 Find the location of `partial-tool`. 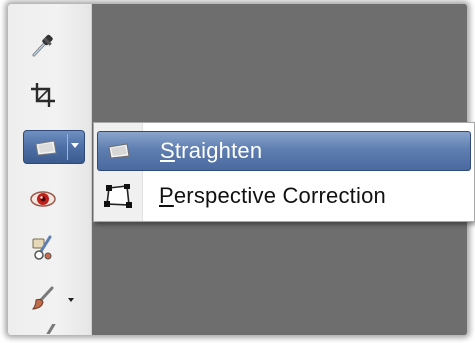

partial-tool is located at coordinates (43, 329).